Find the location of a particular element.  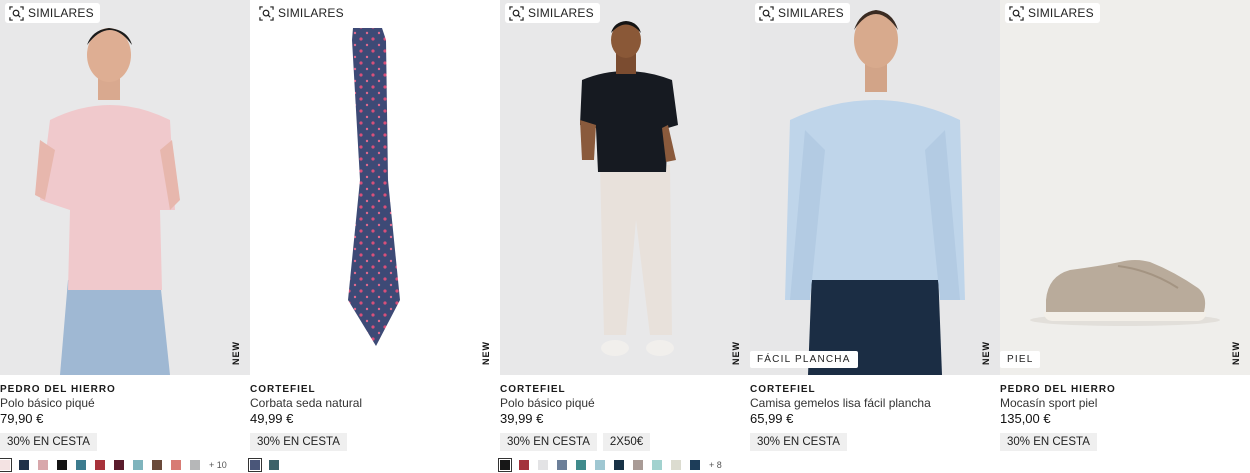

product-price: 49,99 € is located at coordinates (272, 418).